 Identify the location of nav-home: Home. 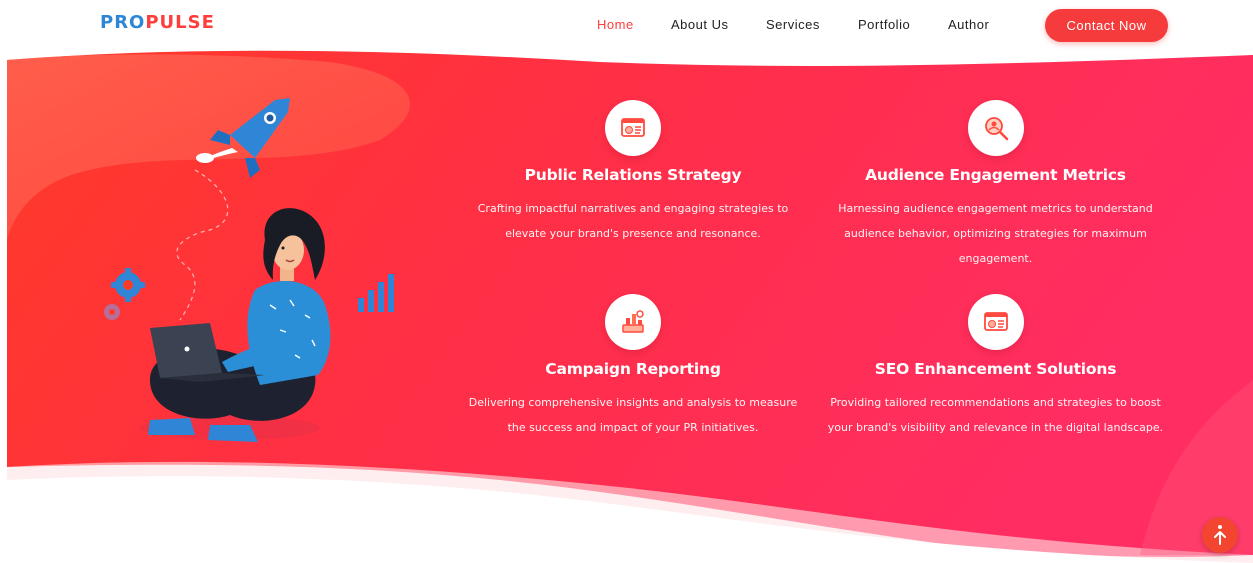
(615, 24).